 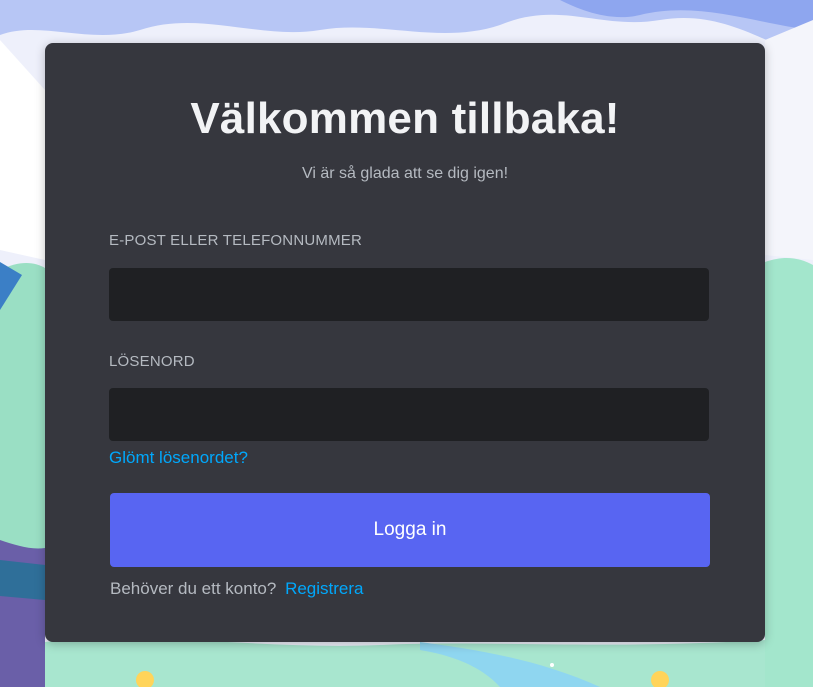 What do you see at coordinates (409, 414) in the screenshot?
I see `password-field` at bounding box center [409, 414].